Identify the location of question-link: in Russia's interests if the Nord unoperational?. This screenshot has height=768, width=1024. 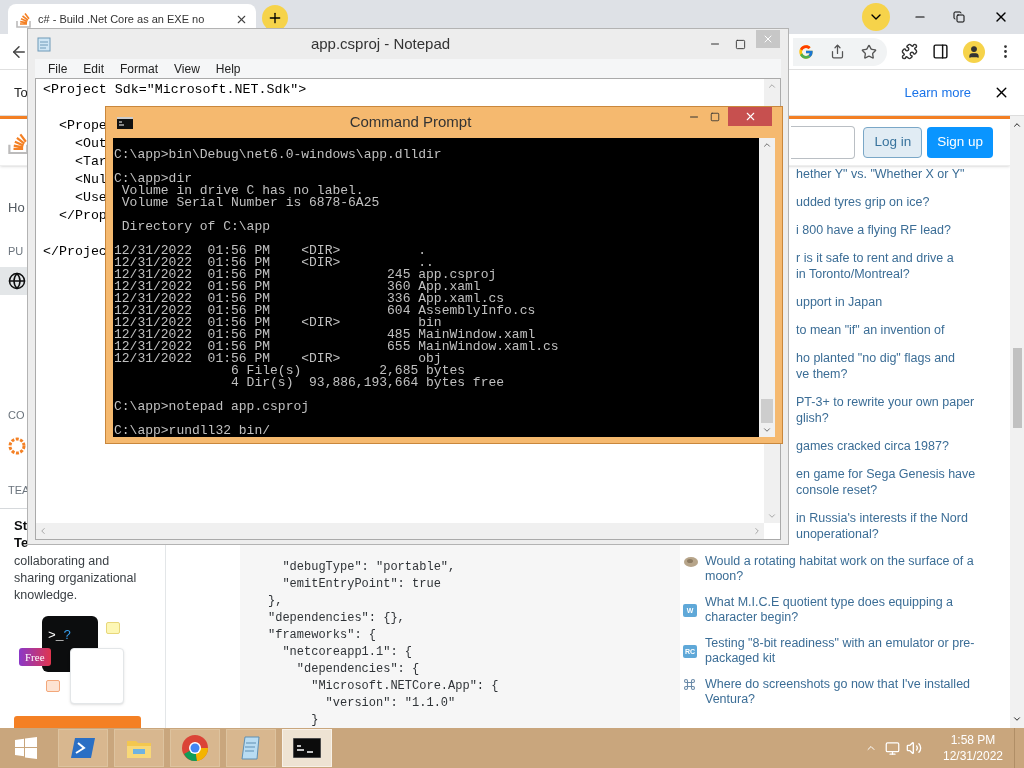
(882, 526).